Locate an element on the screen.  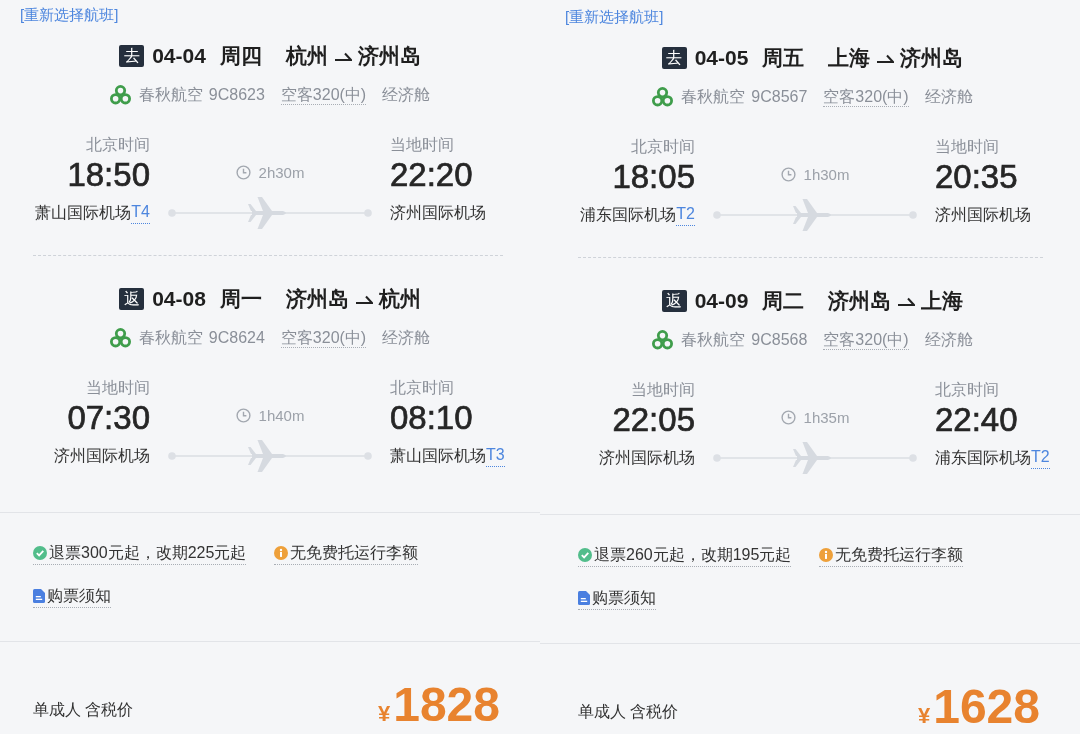
weekday: 周一 is located at coordinates (240, 299).